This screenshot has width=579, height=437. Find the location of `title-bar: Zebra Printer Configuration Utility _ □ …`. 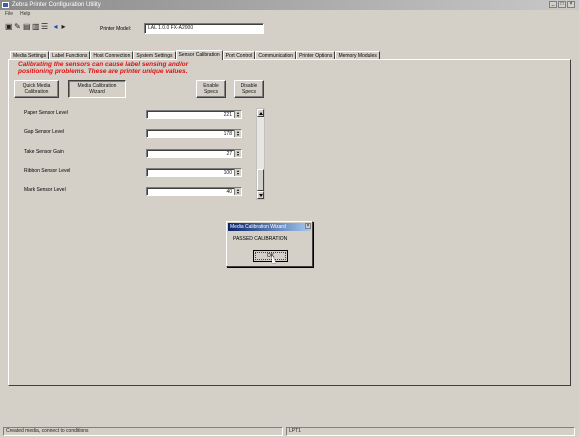

title-bar: Zebra Printer Configuration Utility _ □ … is located at coordinates (289, 5).